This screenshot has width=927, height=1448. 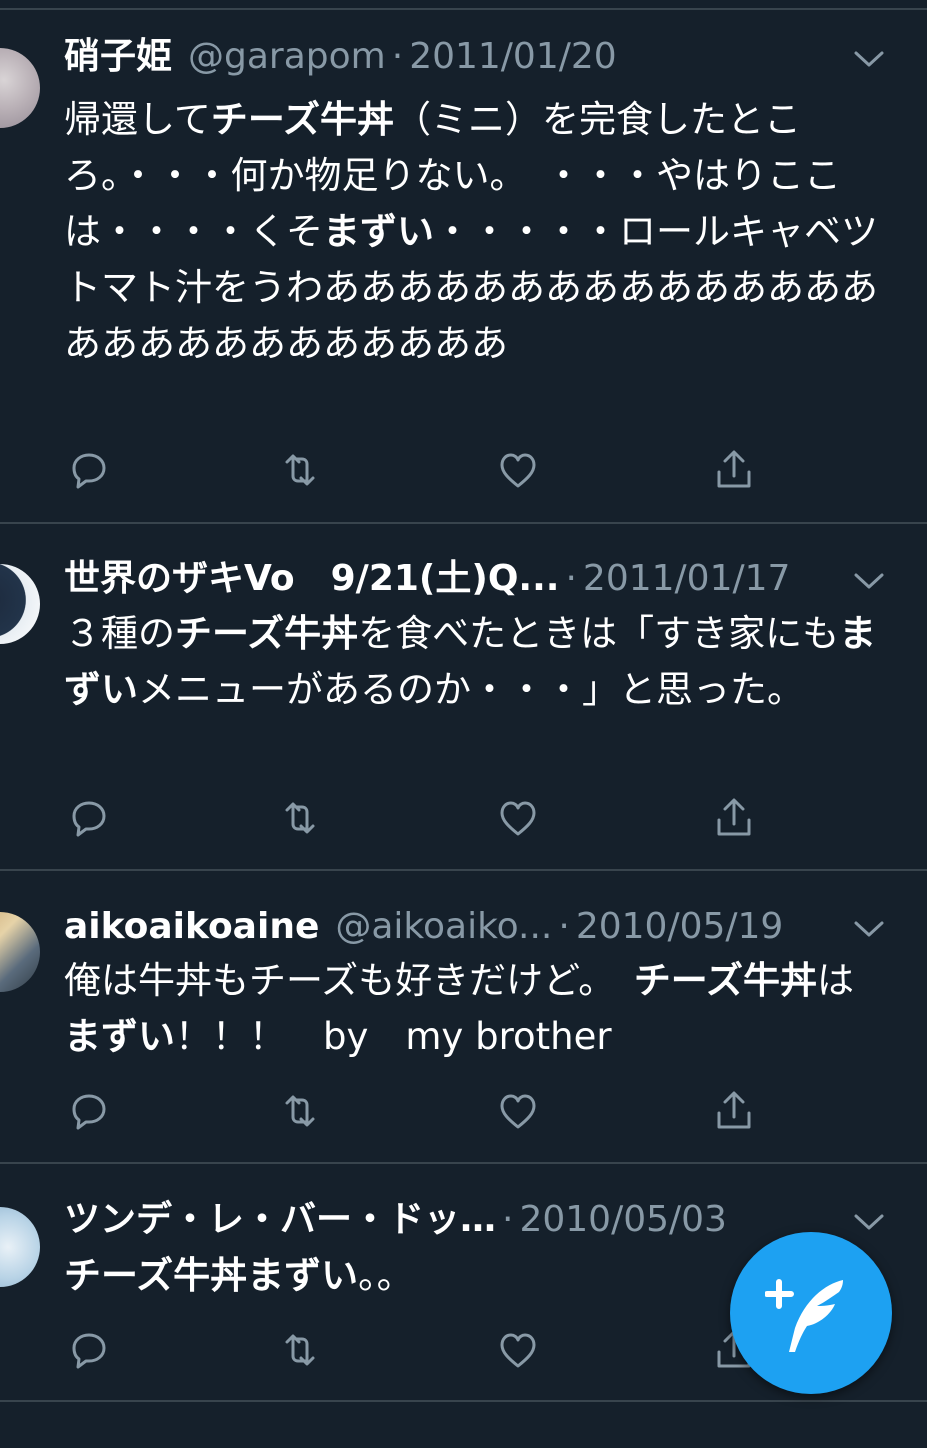 I want to click on tweet-header: 硝子姫 @garapom · 2011/01/20, so click(x=455, y=57).